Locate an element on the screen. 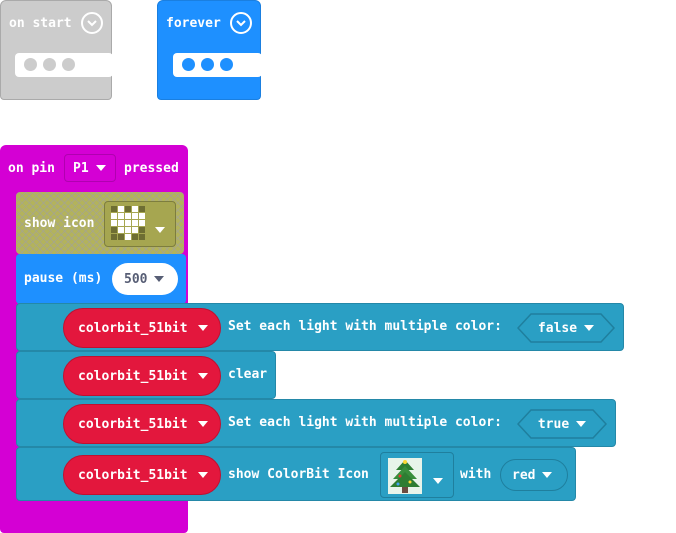  forever-block: forever is located at coordinates (209, 50).